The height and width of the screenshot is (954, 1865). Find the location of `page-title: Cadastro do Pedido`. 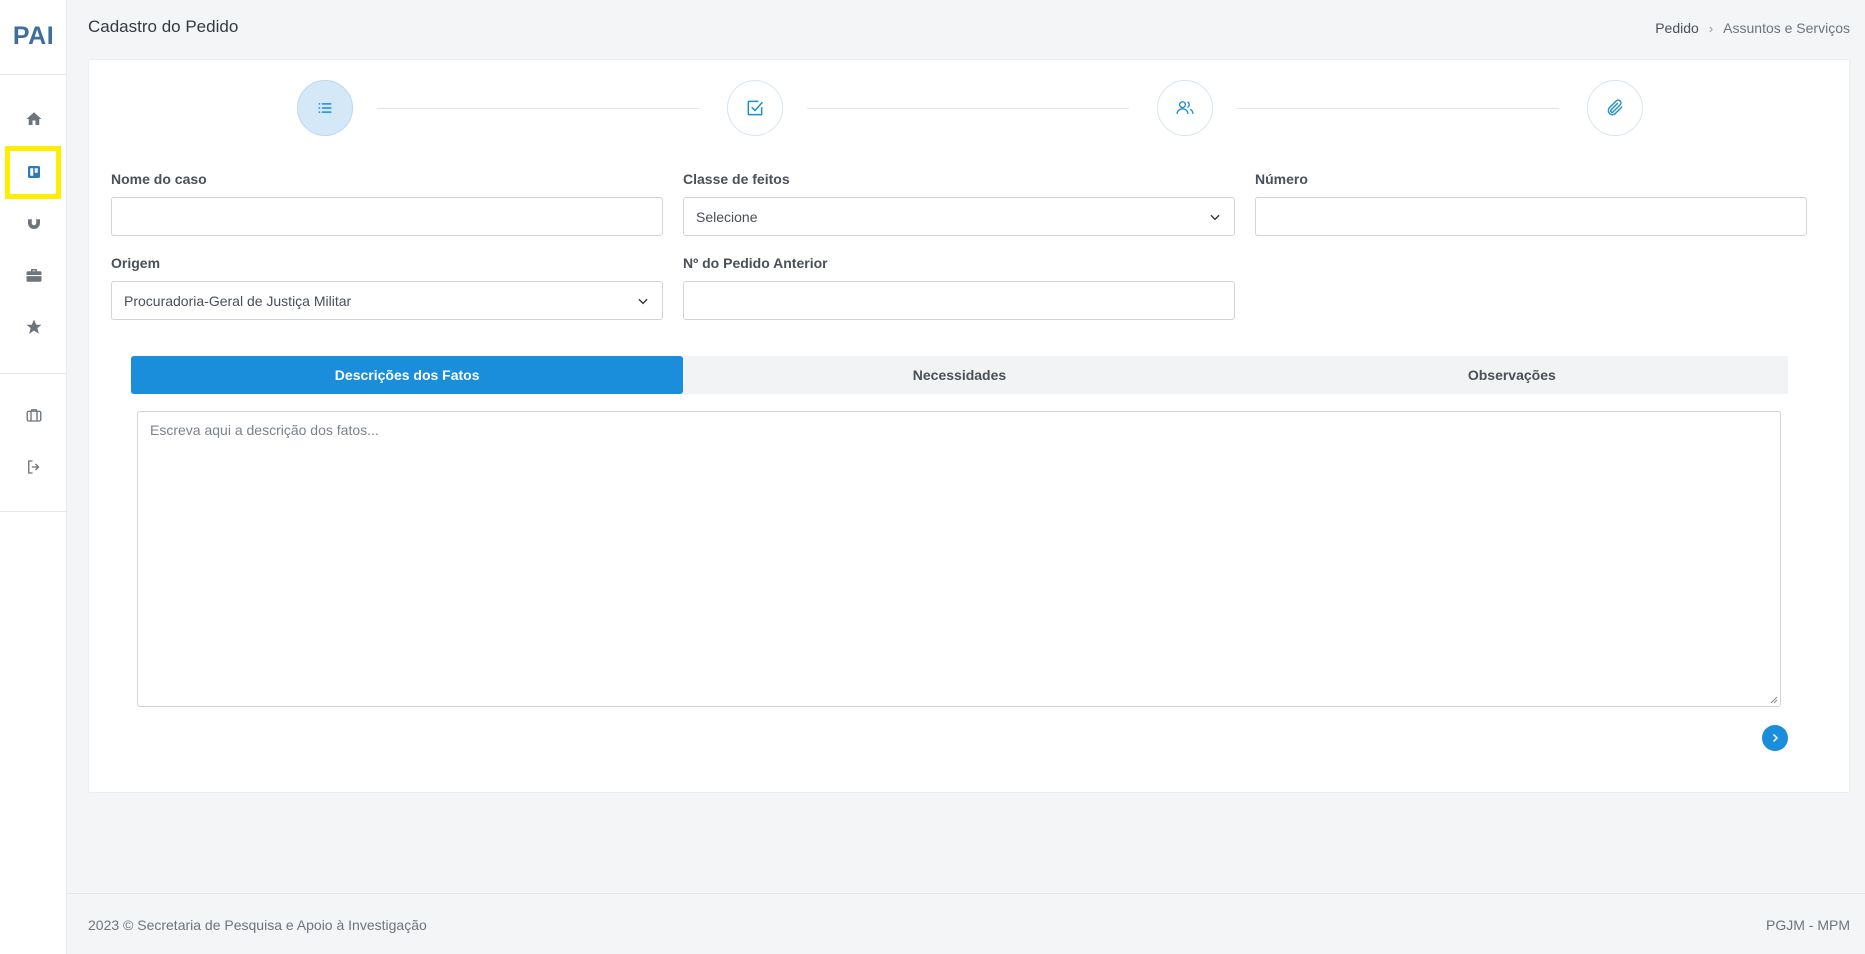

page-title: Cadastro do Pedido is located at coordinates (163, 26).